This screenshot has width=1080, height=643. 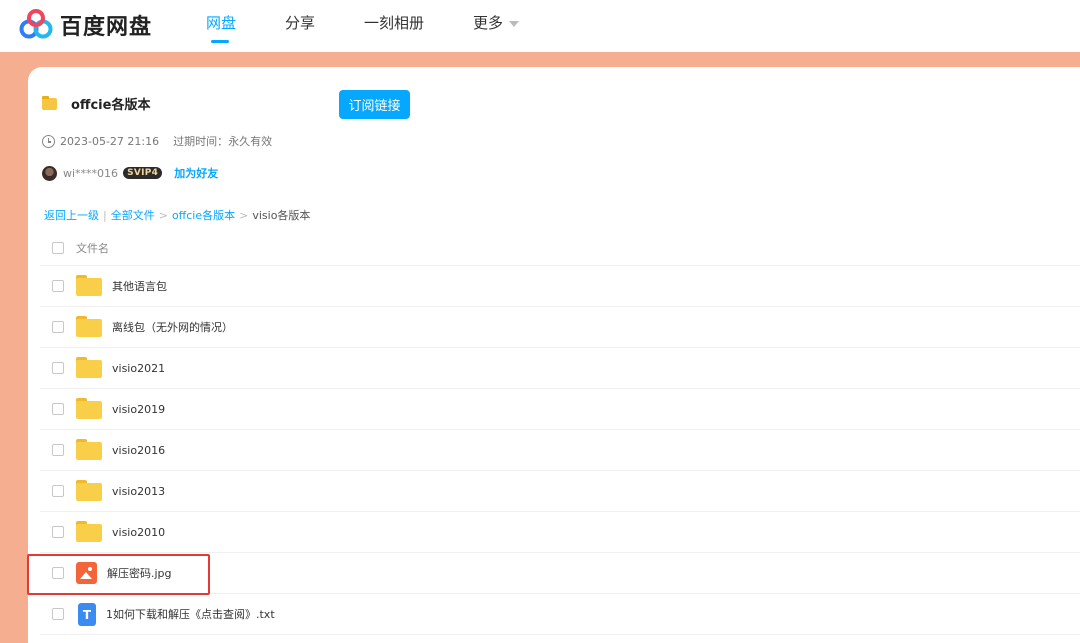 What do you see at coordinates (172, 327) in the screenshot?
I see `file-name: 离线包（无外网的情况）` at bounding box center [172, 327].